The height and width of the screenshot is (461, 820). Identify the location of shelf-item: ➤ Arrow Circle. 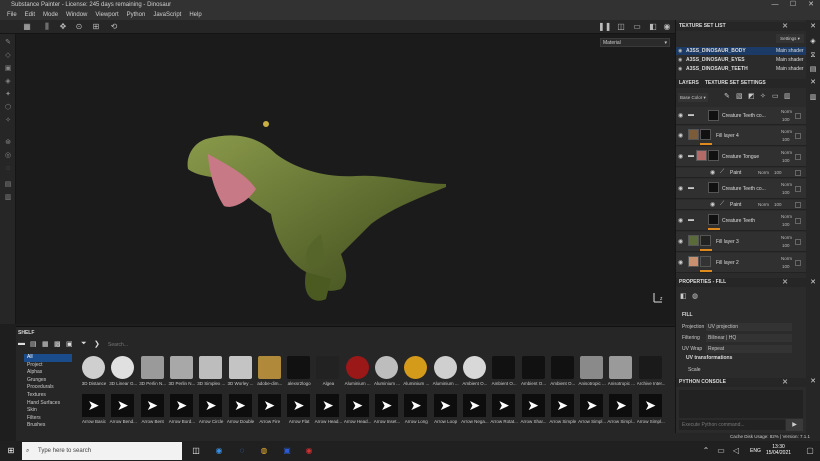
(210, 412).